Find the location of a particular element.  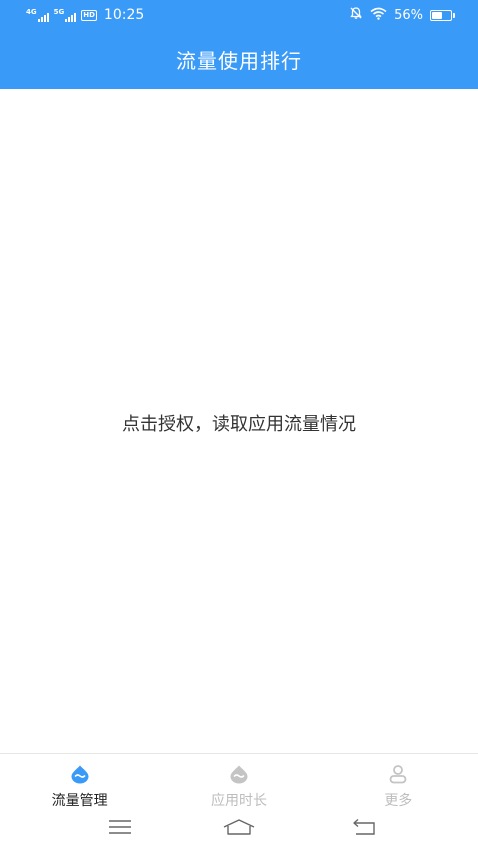

tab-label: 流量管理 is located at coordinates (79, 801).